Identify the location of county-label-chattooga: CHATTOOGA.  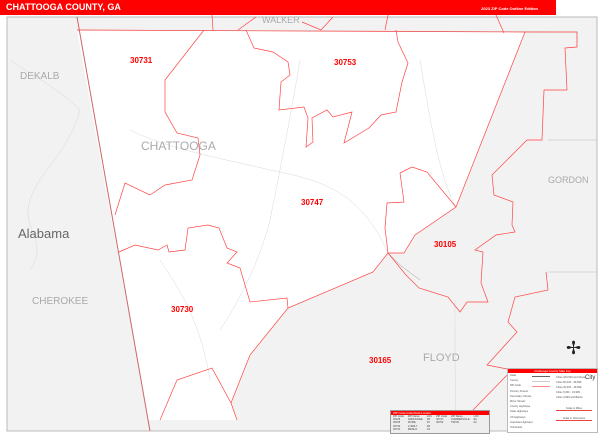
(178, 146).